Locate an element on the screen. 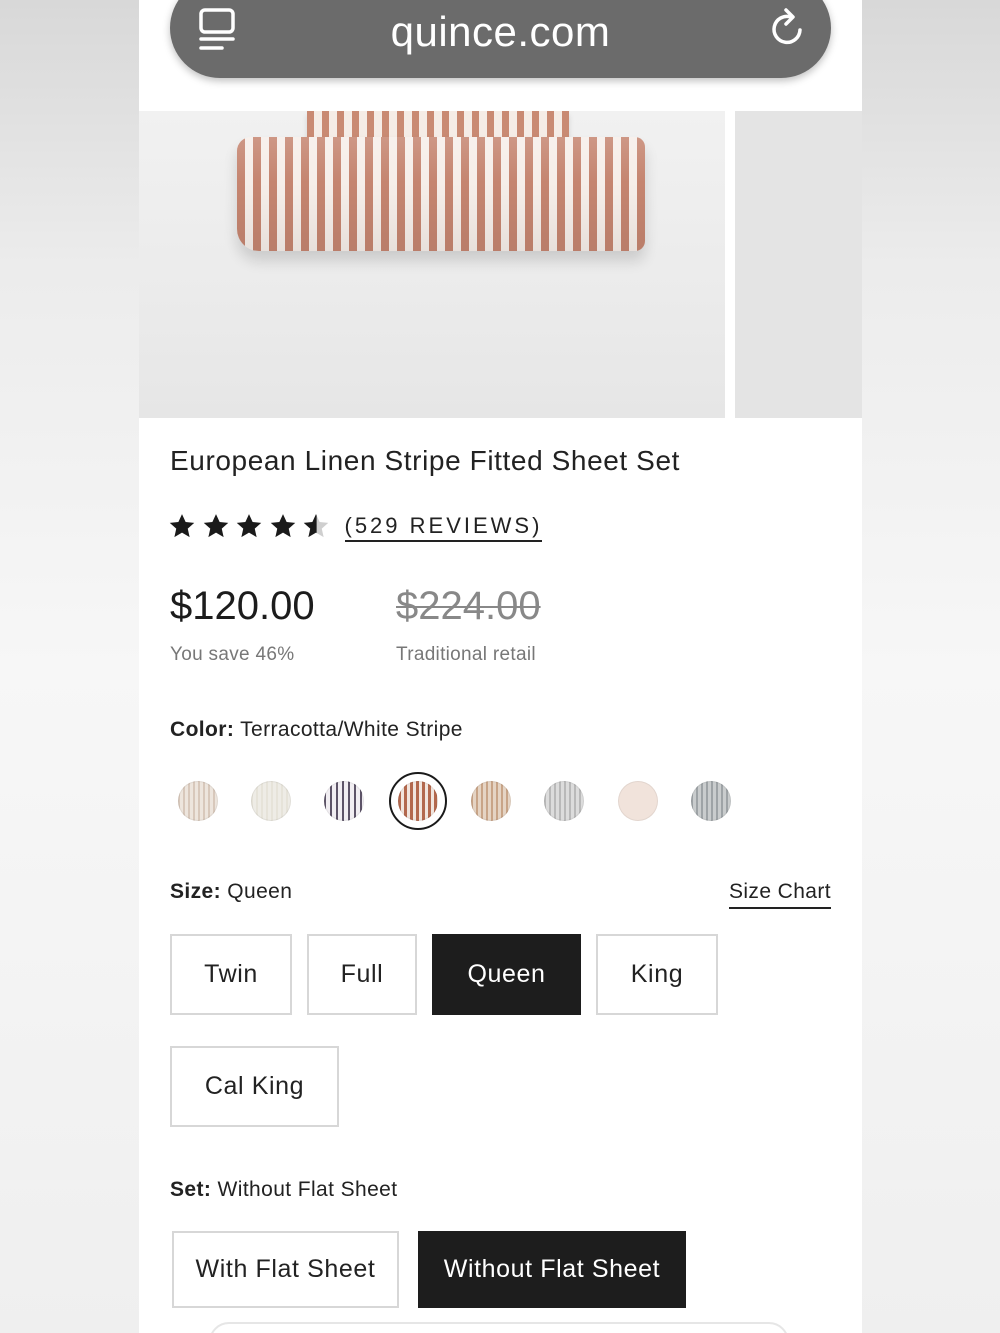 This screenshot has width=1000, height=1333. set-option-with-flat-sheet: With Flat Sheet is located at coordinates (285, 1269).